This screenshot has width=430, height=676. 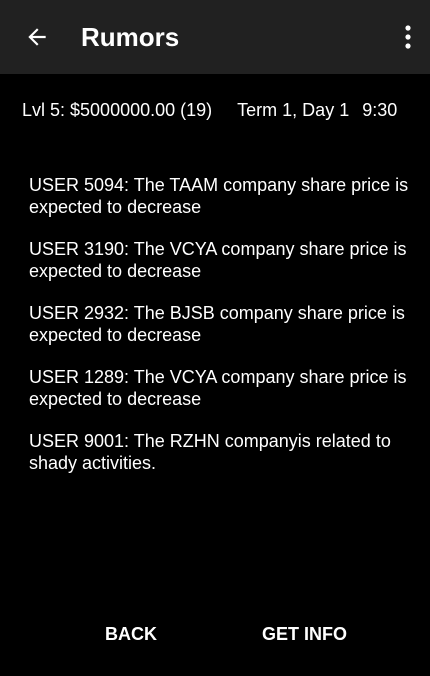 I want to click on get-info-button: GET INFO, so click(x=304, y=634).